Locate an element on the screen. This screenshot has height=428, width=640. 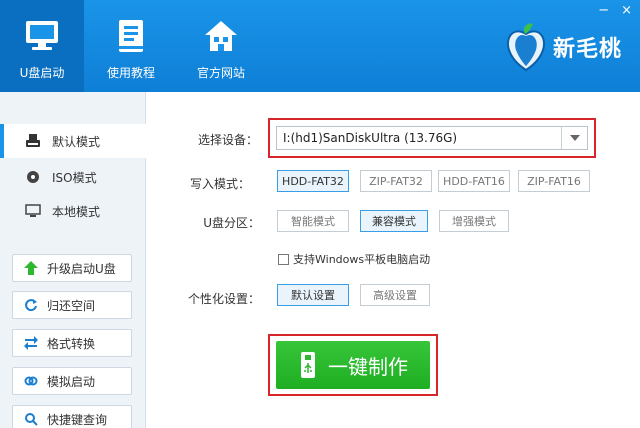
restore-space-button: 归还空间 is located at coordinates (72, 305).